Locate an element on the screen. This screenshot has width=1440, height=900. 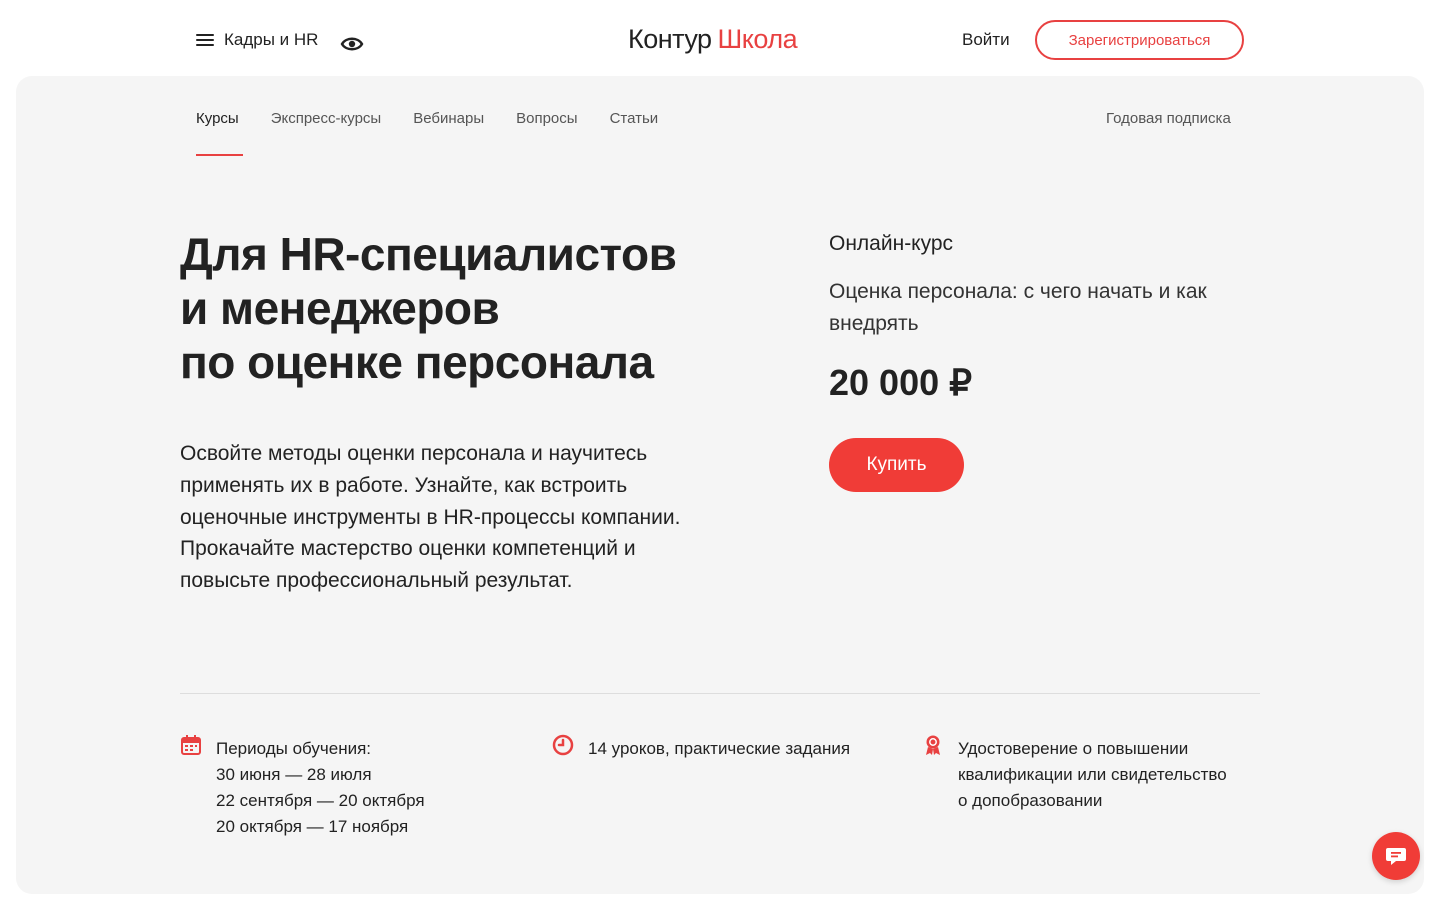
lessons-text: 14 уроков, практические задания is located at coordinates (719, 748).